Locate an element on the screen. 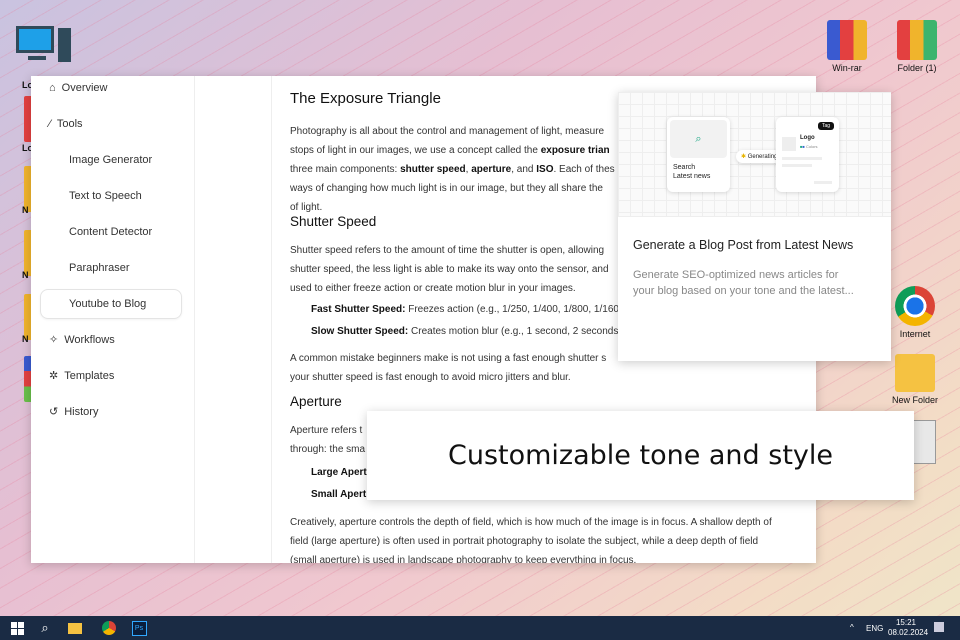 The height and width of the screenshot is (640, 960). large-aperture-item: Large Apert is located at coordinates (339, 472).